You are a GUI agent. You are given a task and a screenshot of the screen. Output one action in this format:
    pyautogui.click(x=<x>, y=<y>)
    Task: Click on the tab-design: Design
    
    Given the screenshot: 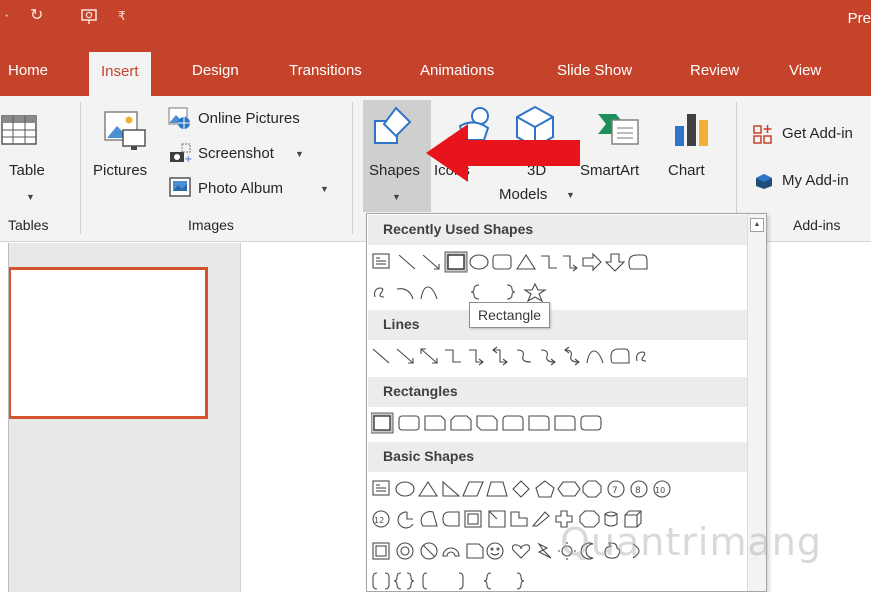 What is the action you would take?
    pyautogui.click(x=215, y=70)
    